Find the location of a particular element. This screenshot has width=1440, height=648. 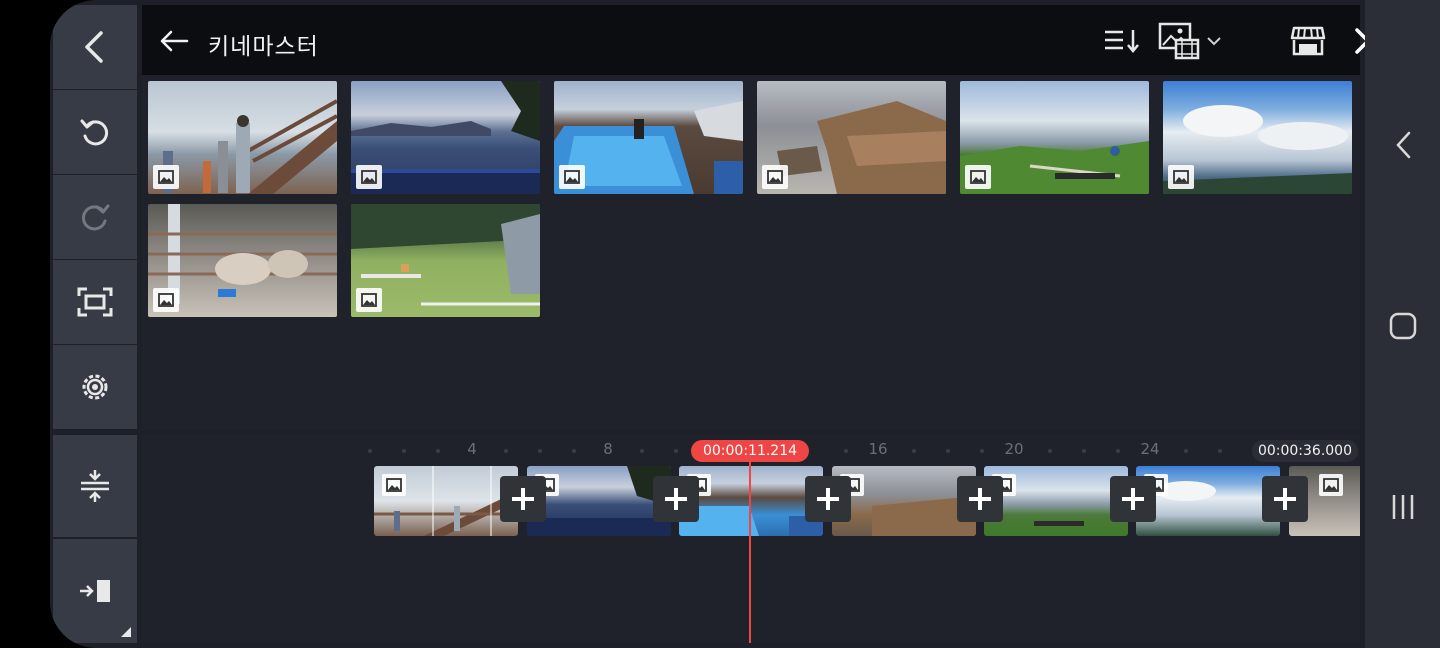

track-height-icon is located at coordinates (95, 486).